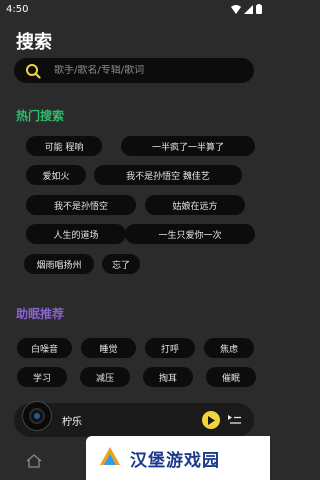  I want to click on sleep-tag: 学习, so click(42, 377).